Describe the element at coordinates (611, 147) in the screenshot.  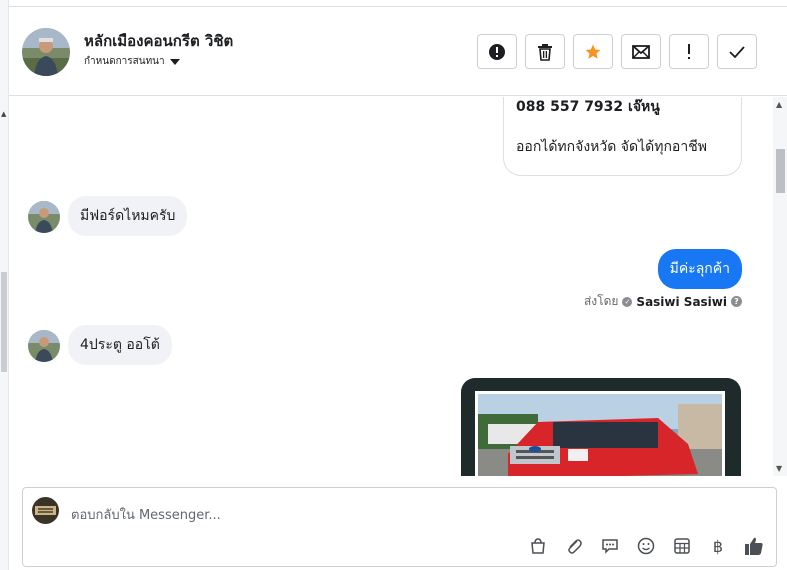
I see `card-description-line: ออกได้ทกจังหวัด จัดได้ทุกอาชีพ` at that location.